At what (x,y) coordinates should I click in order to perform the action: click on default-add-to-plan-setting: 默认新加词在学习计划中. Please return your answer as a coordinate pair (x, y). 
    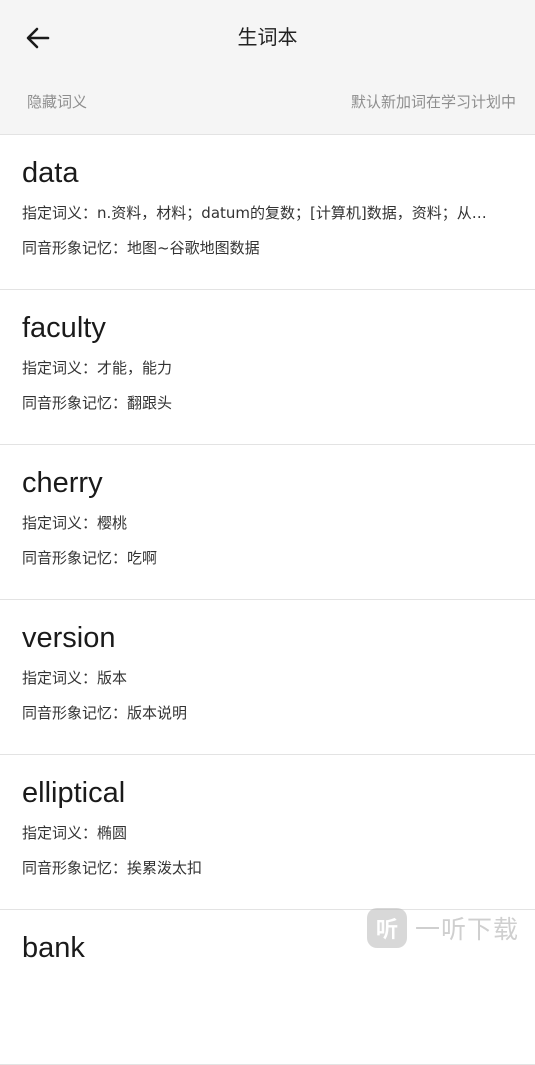
    Looking at the image, I should click on (433, 102).